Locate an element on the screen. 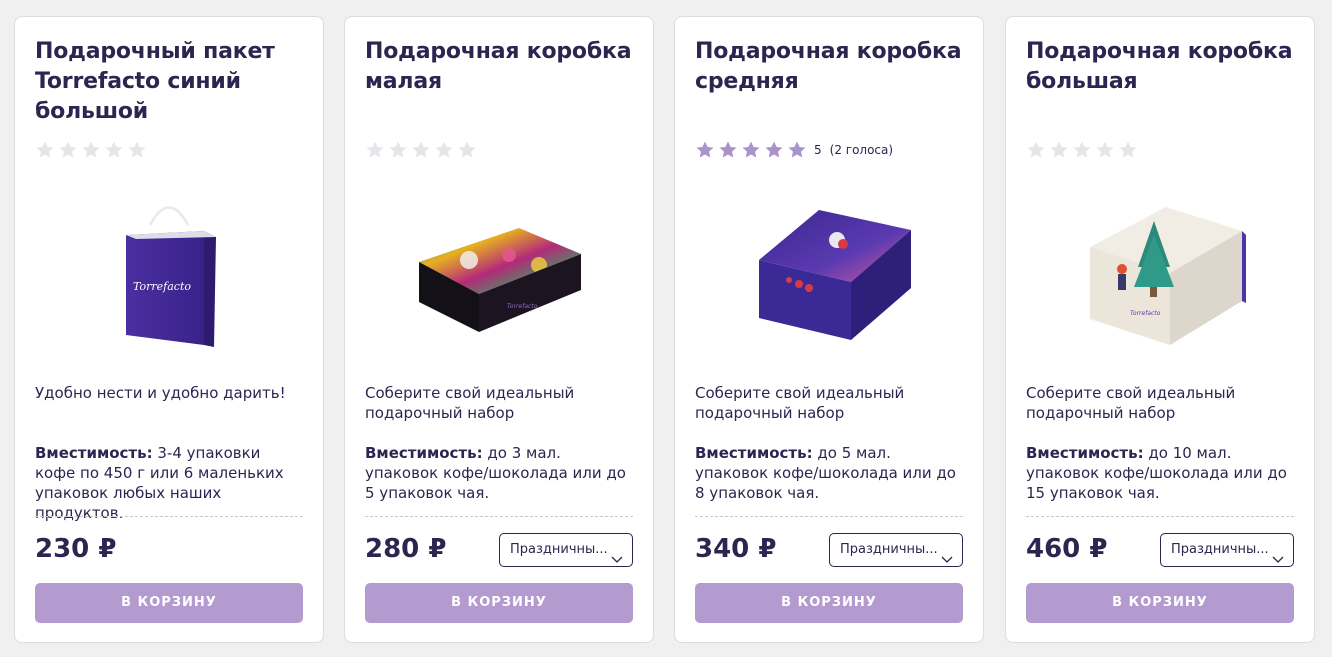 The width and height of the screenshot is (1332, 657). rating: 5 (2 голоса) is located at coordinates (829, 150).